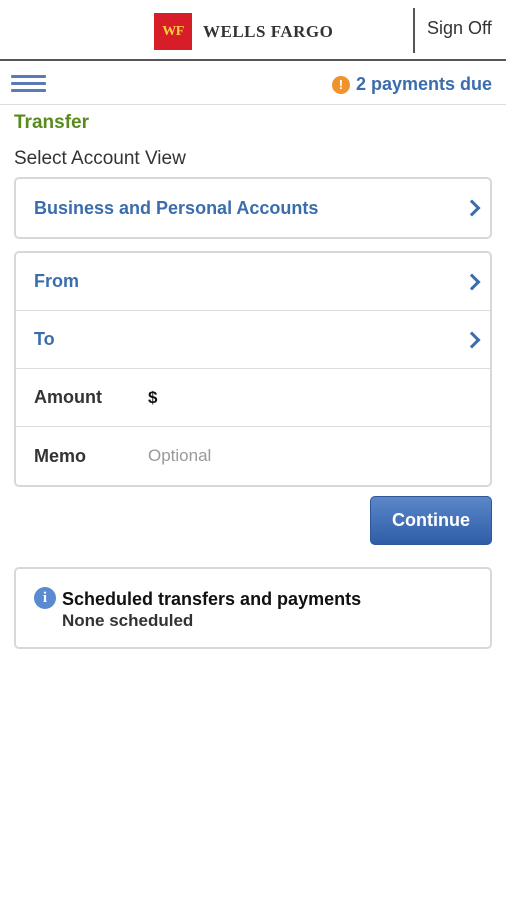 Image resolution: width=506 pixels, height=900 pixels. Describe the element at coordinates (44, 339) in the screenshot. I see `to-label: To` at that location.